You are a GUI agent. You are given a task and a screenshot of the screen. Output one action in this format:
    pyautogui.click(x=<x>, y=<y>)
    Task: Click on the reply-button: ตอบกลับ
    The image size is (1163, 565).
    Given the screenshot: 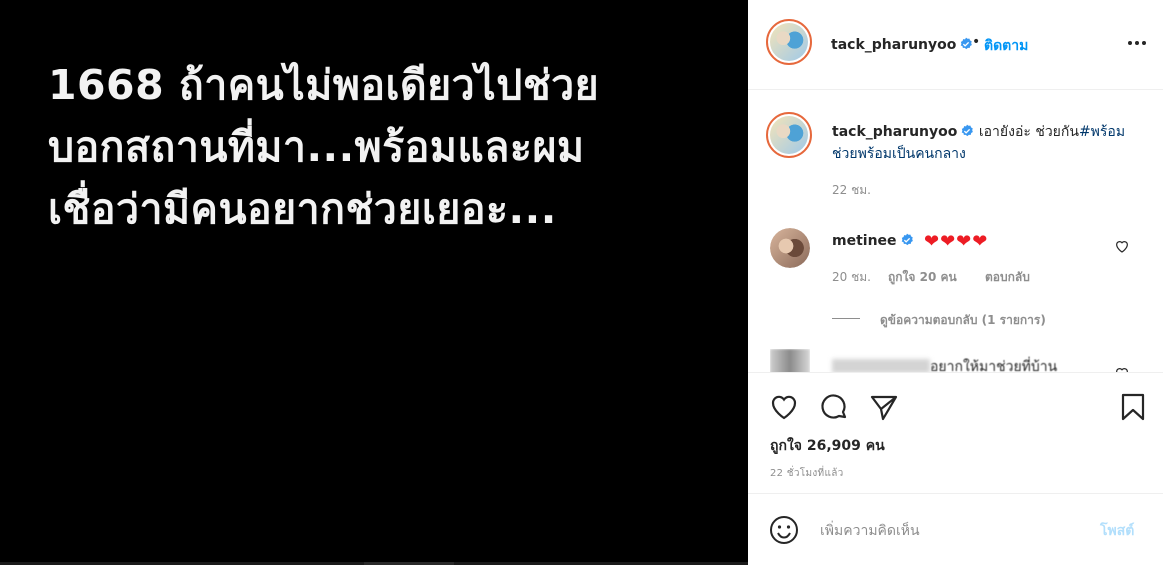 What is the action you would take?
    pyautogui.click(x=1007, y=277)
    